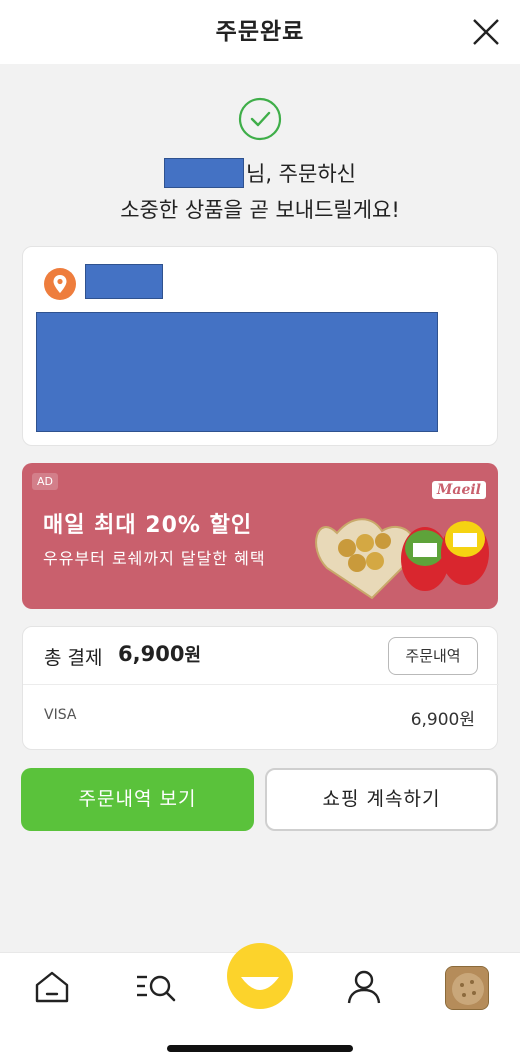 Image resolution: width=520 pixels, height=1063 pixels. What do you see at coordinates (260, 210) in the screenshot?
I see `confirmation-line-2: 소중한 상품을 곧 보내드릴게요!` at bounding box center [260, 210].